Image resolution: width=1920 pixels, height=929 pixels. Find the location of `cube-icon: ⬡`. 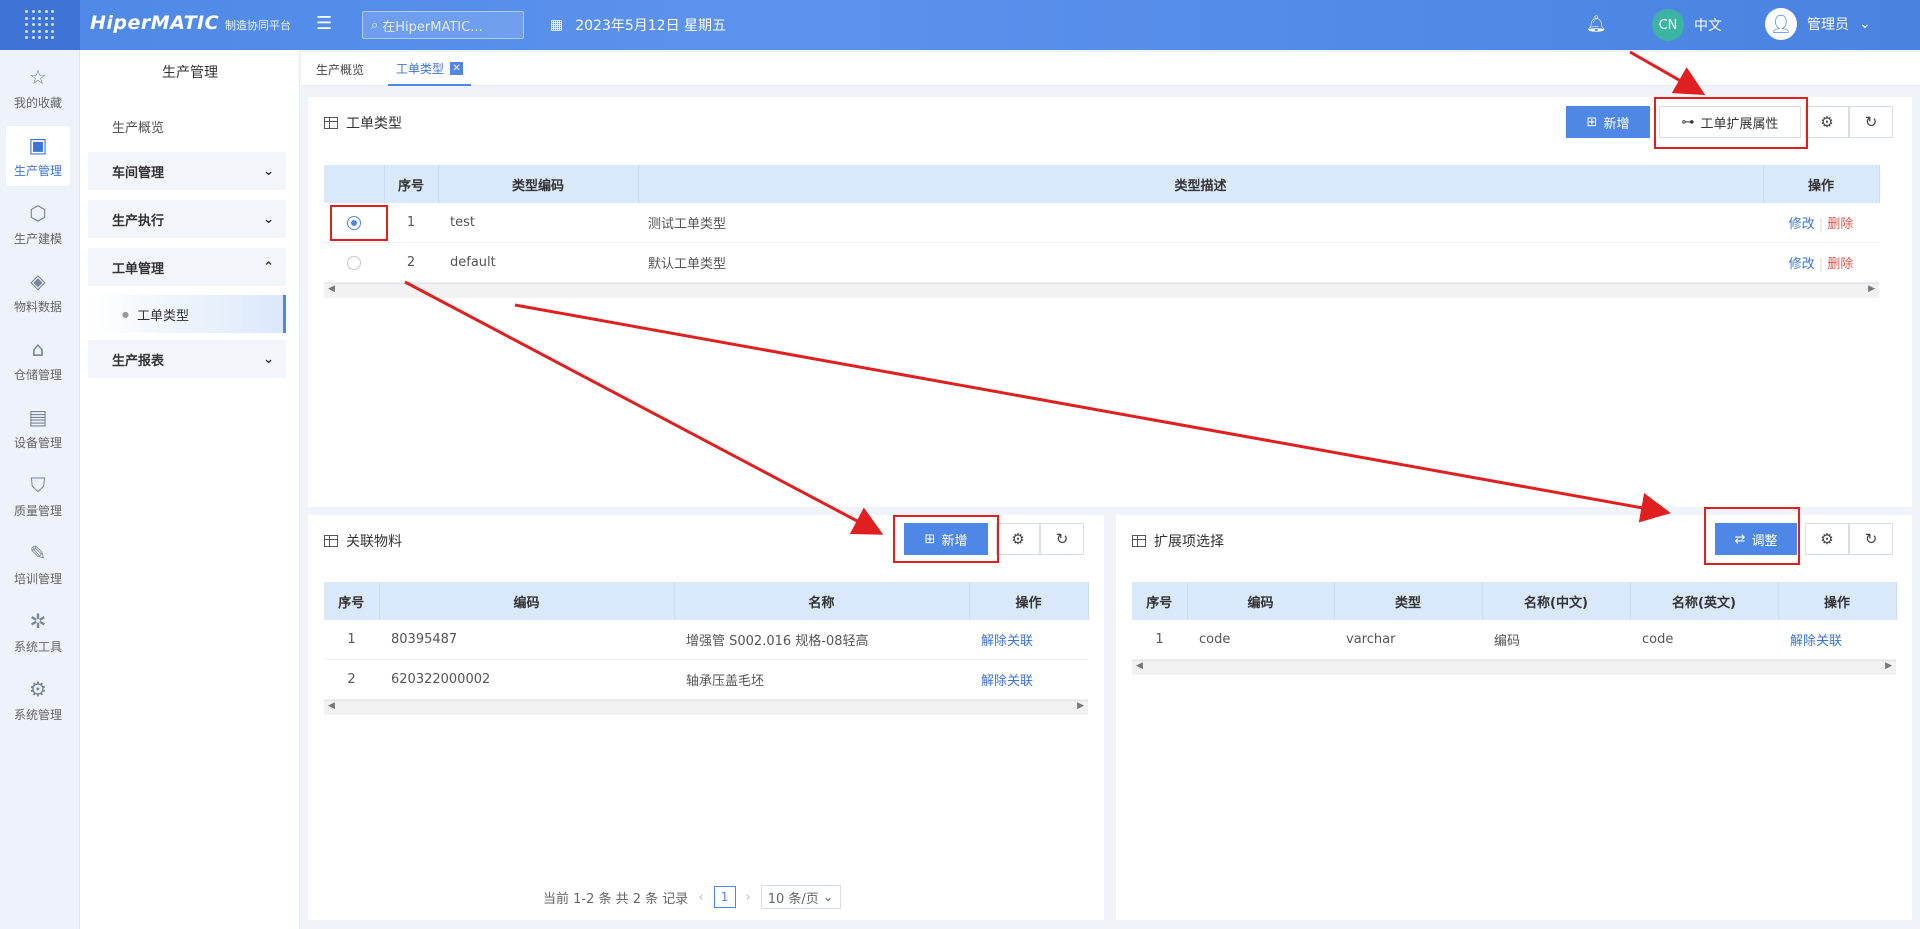

cube-icon: ⬡ is located at coordinates (38, 212).